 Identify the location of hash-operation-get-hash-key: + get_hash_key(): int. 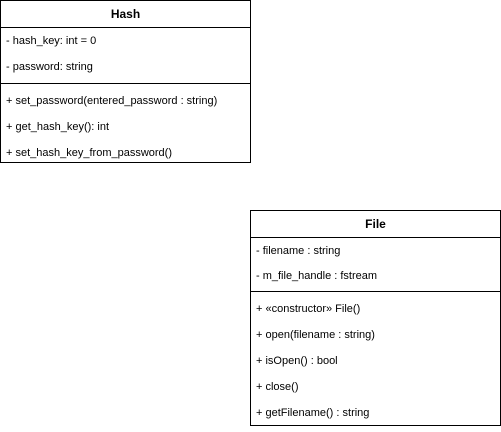
(58, 127).